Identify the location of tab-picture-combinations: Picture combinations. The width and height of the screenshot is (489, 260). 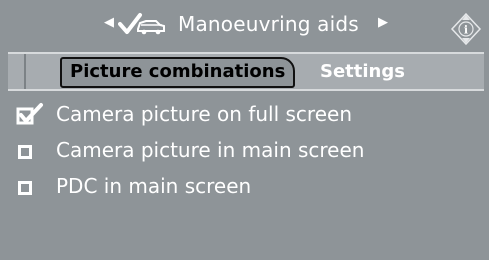
(178, 72).